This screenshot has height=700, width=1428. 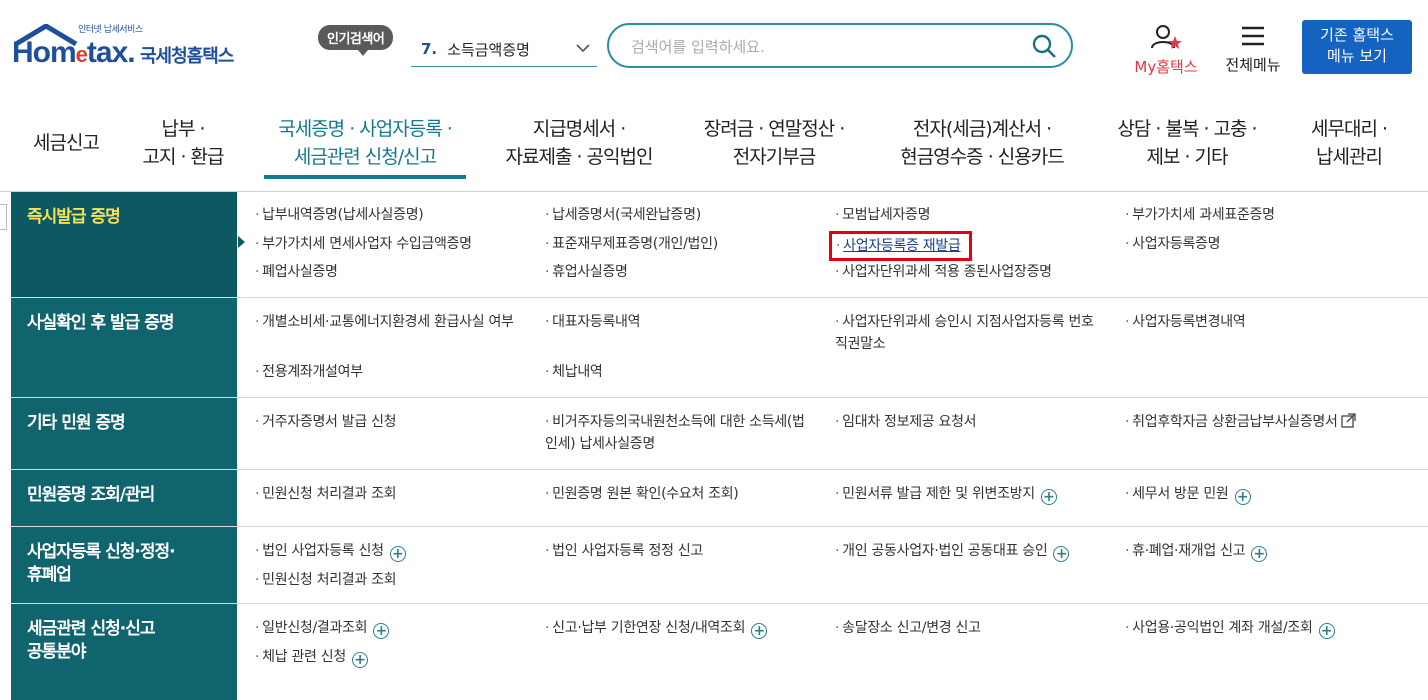 I want to click on search-box, so click(x=840, y=45).